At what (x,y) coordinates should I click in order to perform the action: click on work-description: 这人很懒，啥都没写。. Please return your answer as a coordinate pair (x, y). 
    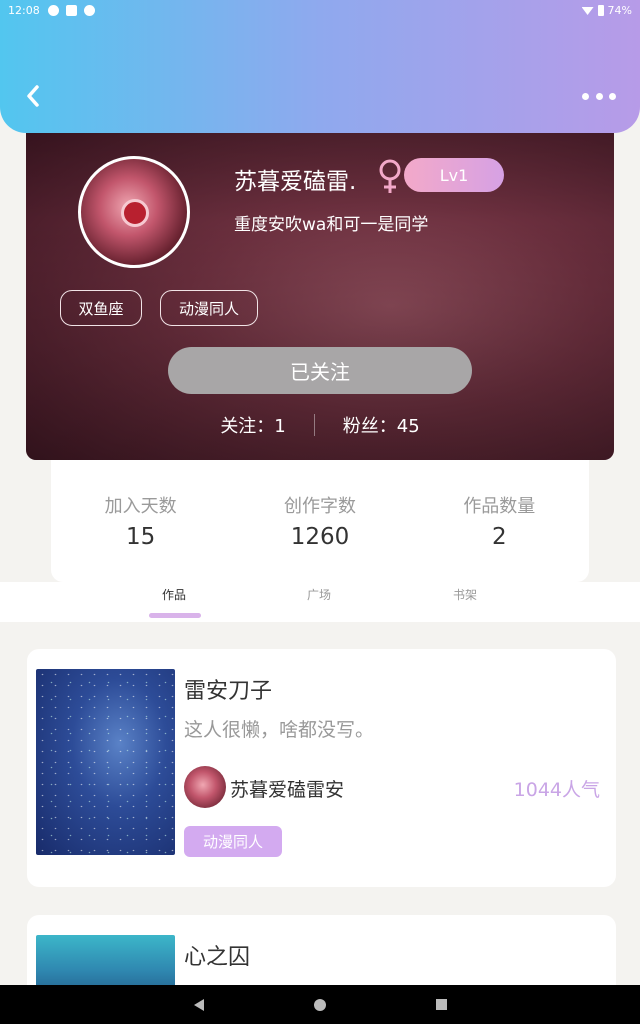
    Looking at the image, I should click on (279, 730).